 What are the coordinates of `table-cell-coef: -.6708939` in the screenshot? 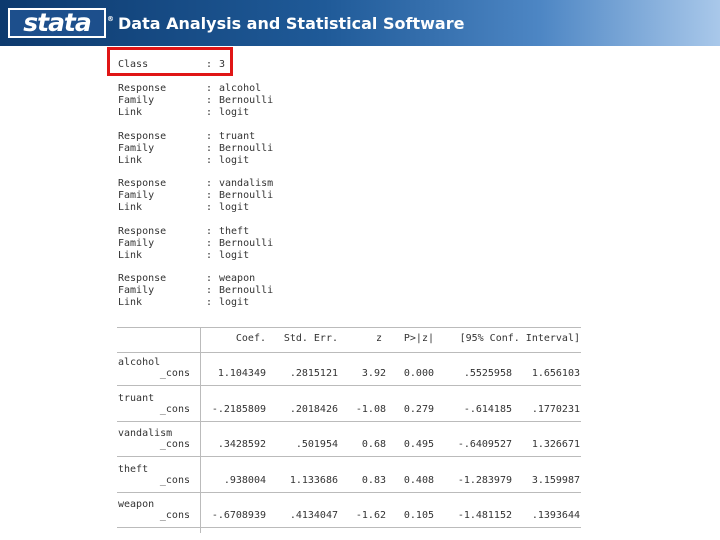 It's located at (238, 515).